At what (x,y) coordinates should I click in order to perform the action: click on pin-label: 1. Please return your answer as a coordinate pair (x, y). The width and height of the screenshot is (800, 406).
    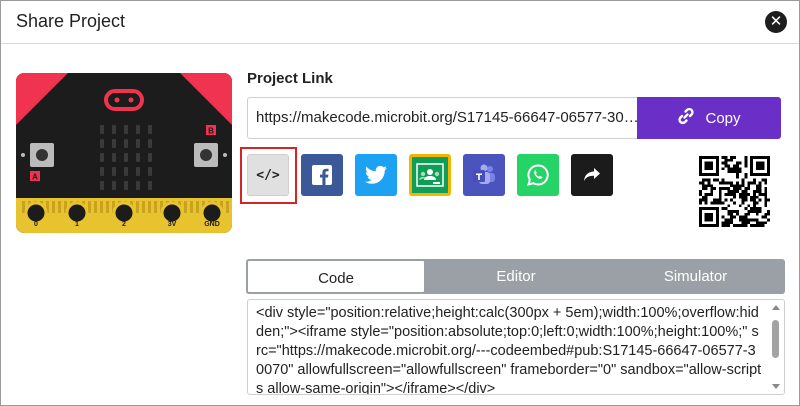
    Looking at the image, I should click on (77, 224).